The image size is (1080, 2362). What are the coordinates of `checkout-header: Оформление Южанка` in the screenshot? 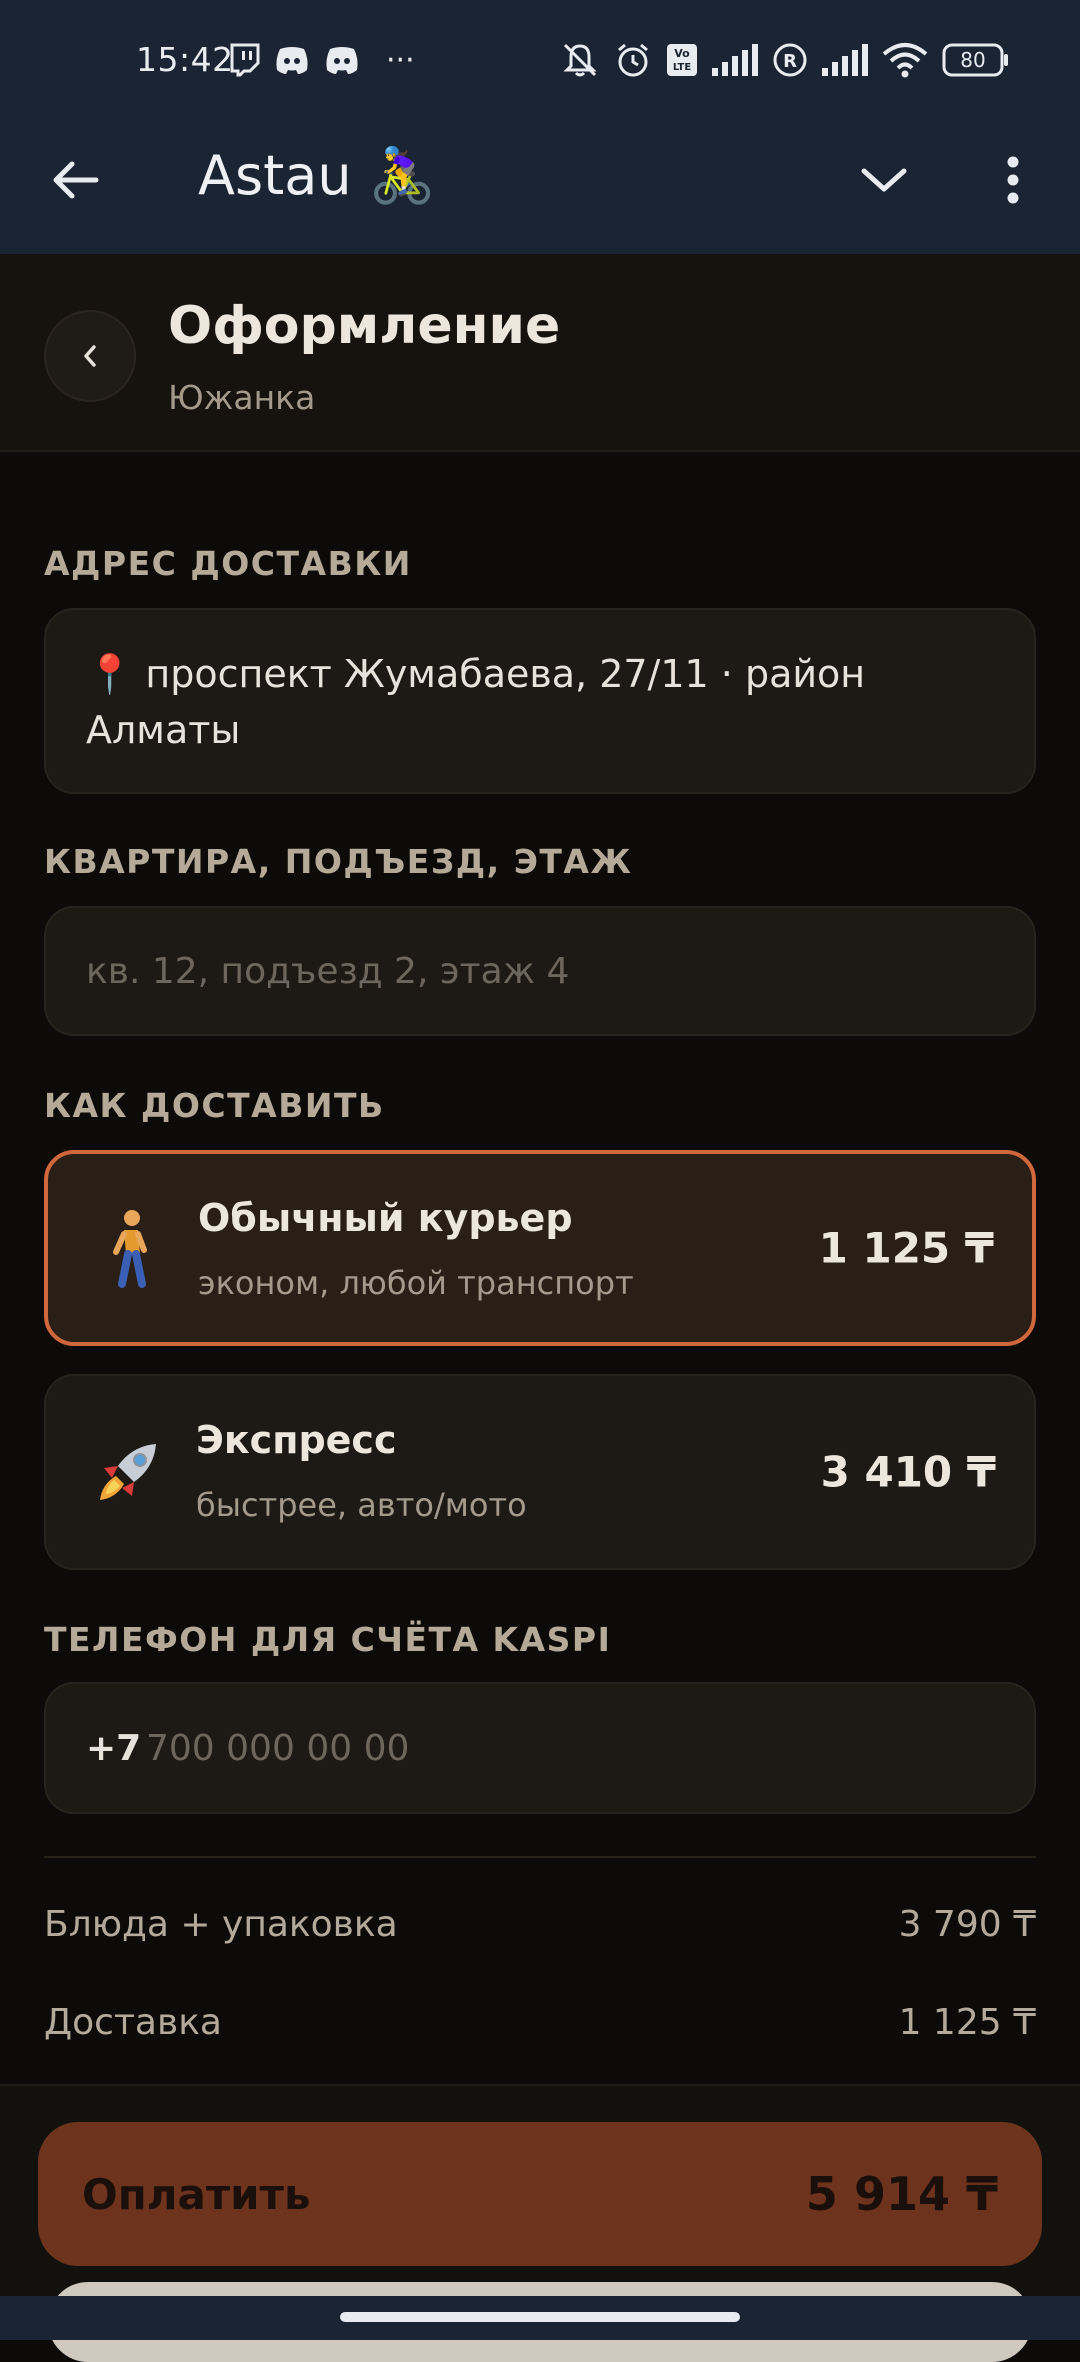 It's located at (540, 353).